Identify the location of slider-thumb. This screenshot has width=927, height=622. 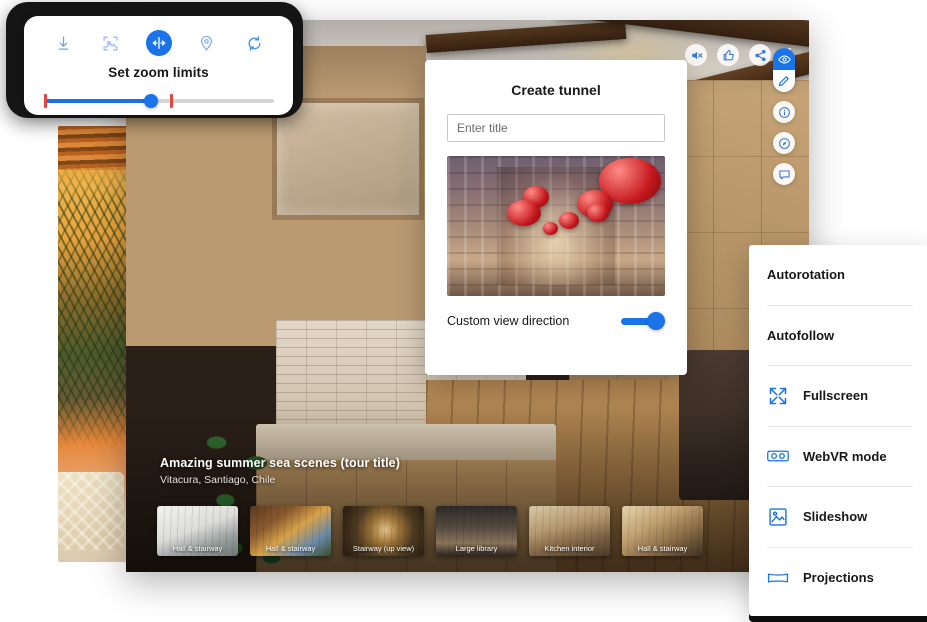
(151, 101).